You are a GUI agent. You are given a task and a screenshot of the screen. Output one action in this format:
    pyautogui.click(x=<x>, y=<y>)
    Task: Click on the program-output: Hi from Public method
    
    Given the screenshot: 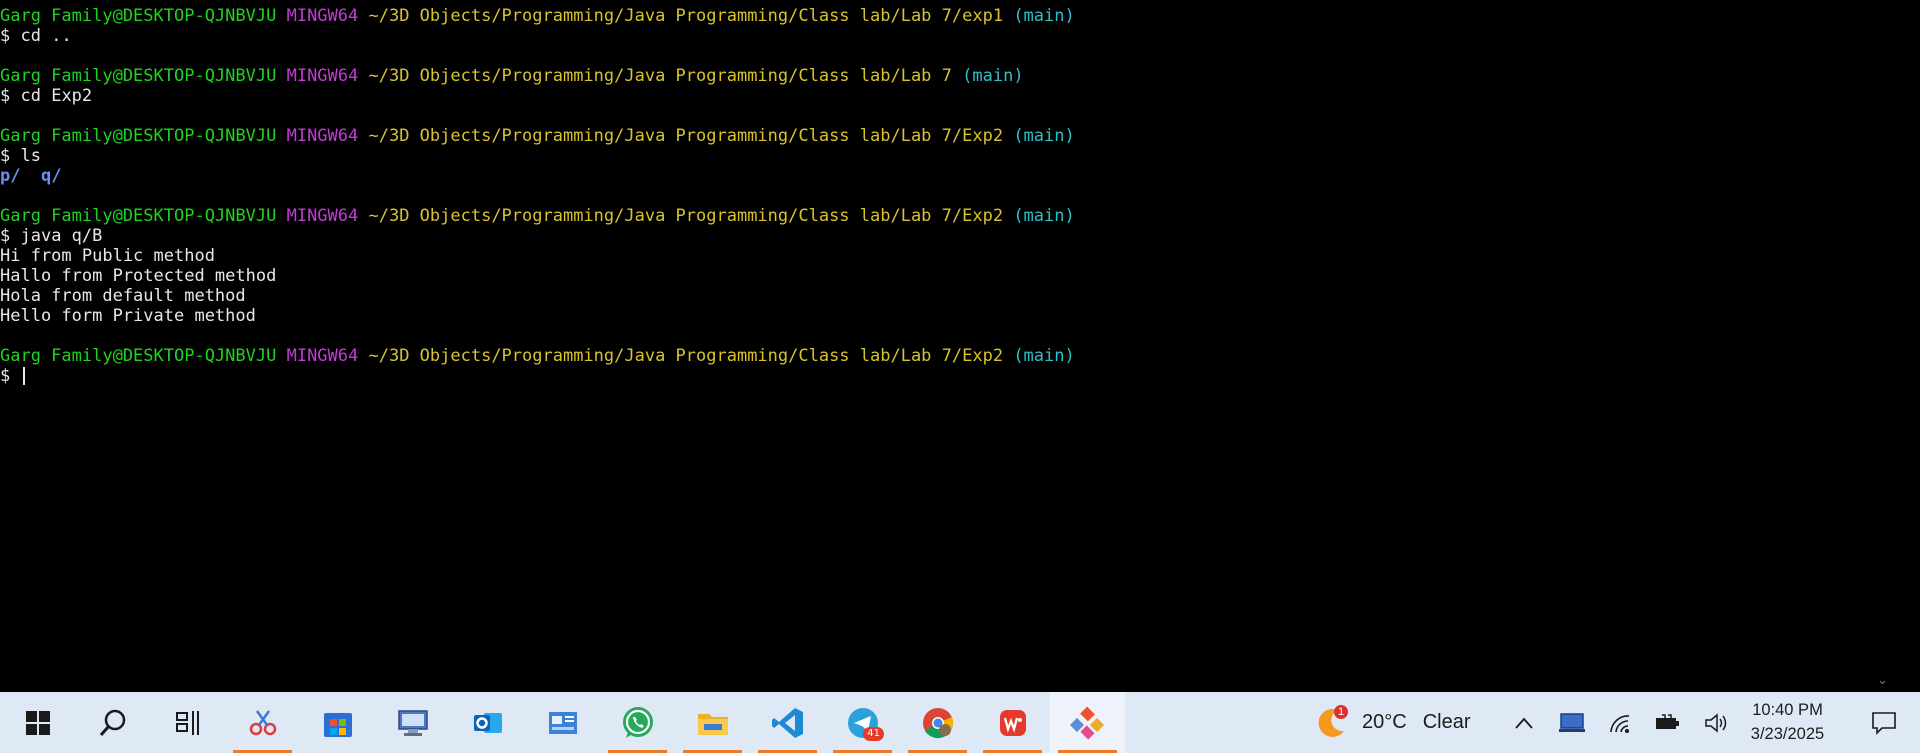 What is the action you would take?
    pyautogui.click(x=107, y=256)
    